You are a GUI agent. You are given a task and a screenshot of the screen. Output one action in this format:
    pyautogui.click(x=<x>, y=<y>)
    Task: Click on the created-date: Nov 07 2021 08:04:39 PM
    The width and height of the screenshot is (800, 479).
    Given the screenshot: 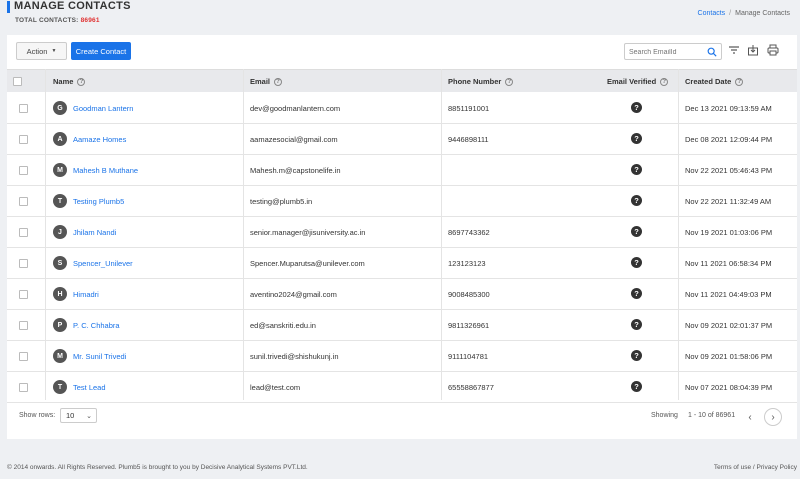 What is the action you would take?
    pyautogui.click(x=729, y=387)
    